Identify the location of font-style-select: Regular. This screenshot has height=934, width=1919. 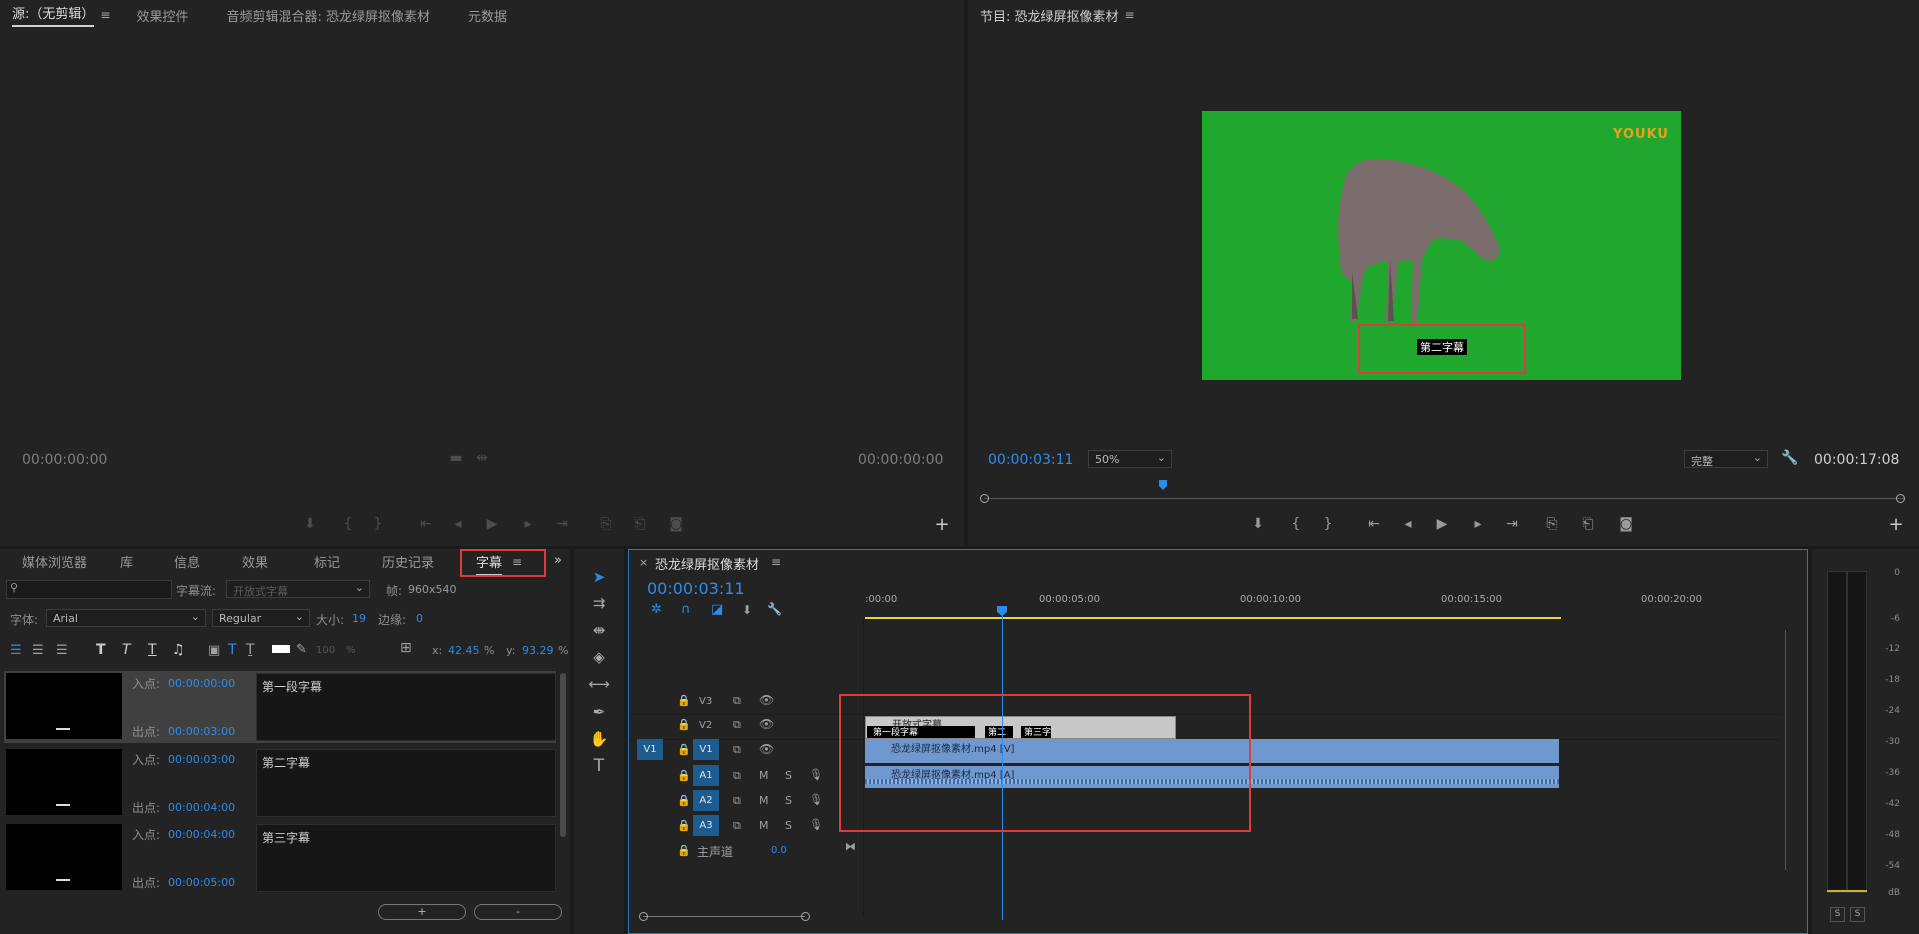
(261, 618).